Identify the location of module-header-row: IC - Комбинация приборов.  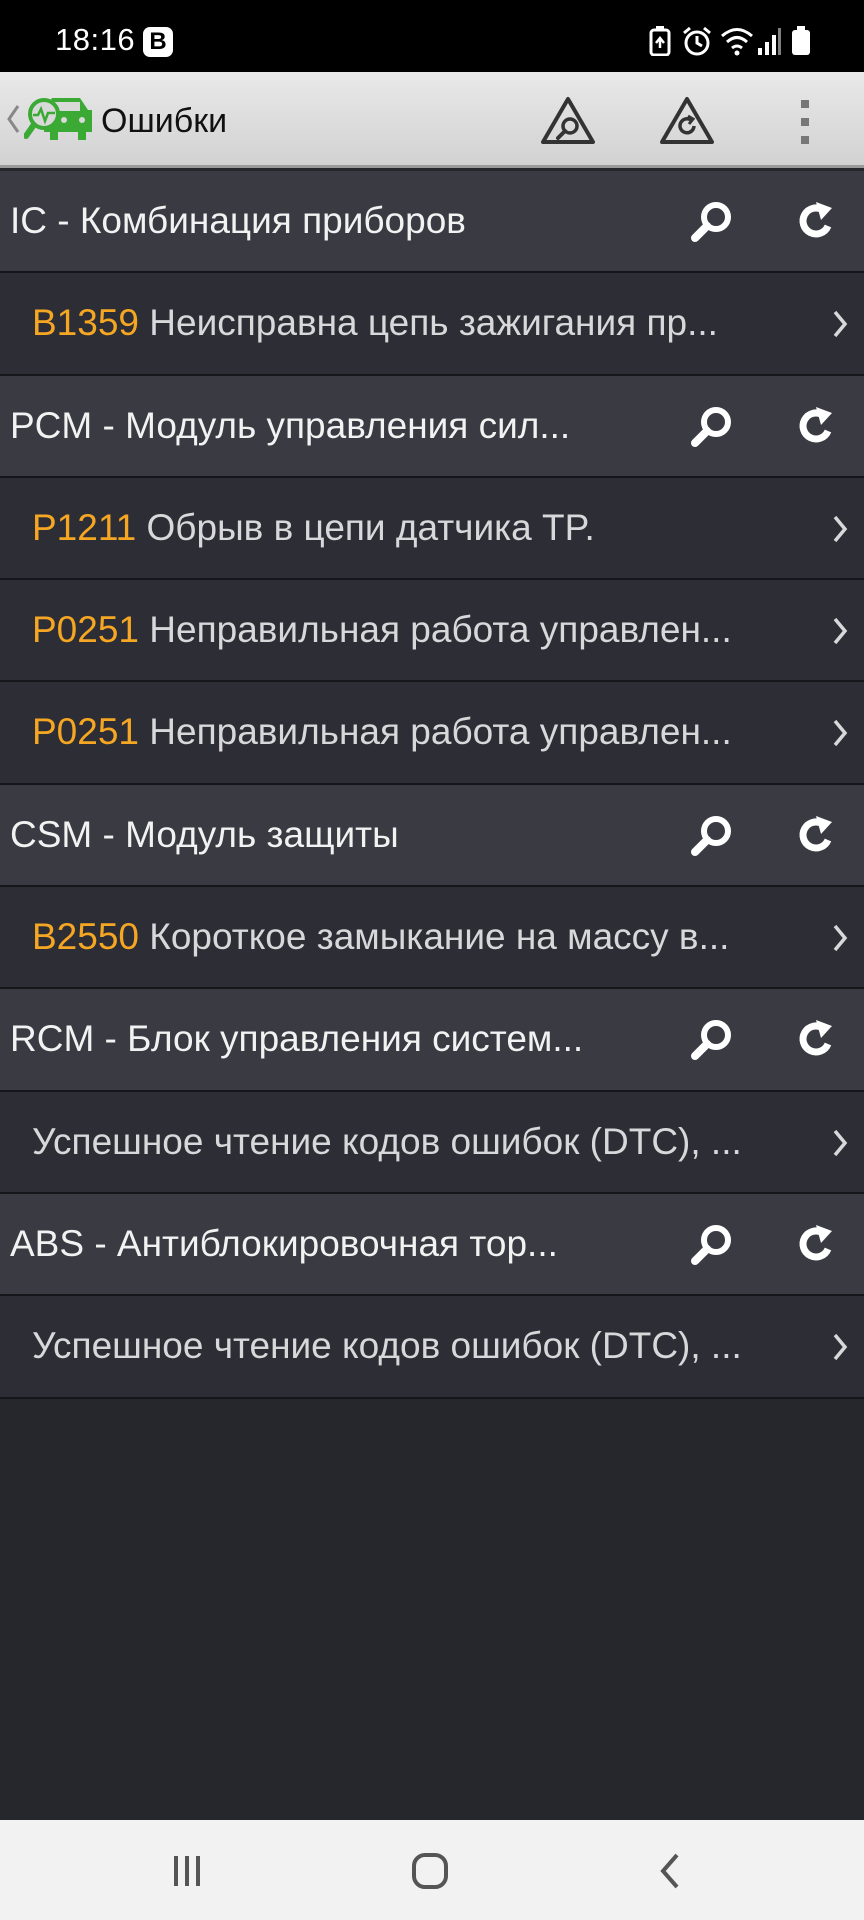
(432, 222).